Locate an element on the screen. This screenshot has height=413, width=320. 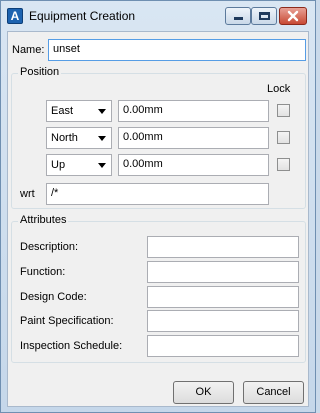
minimize-icon is located at coordinates (238, 18).